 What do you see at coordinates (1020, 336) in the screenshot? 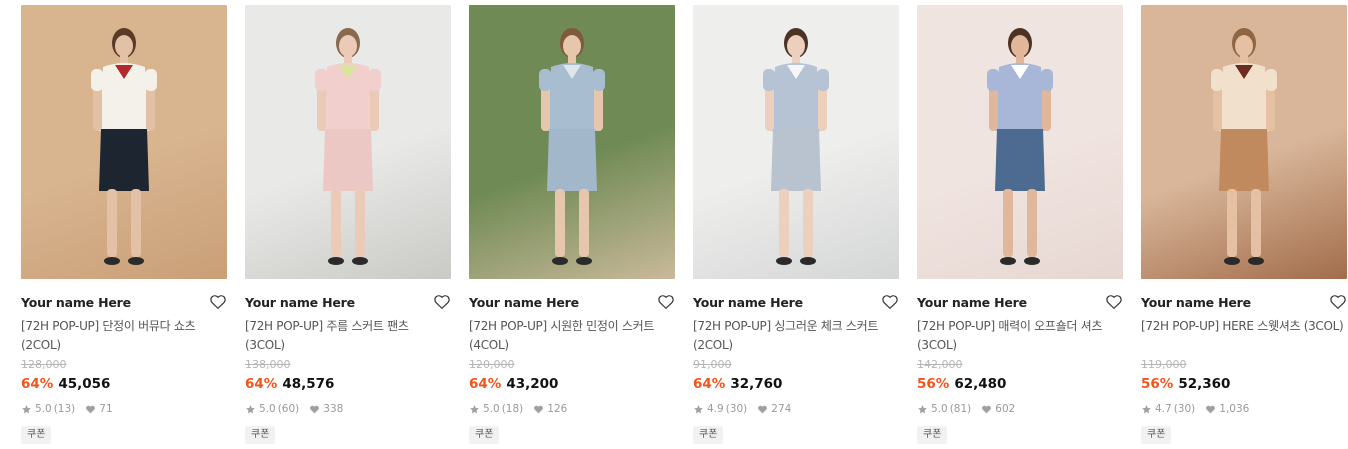
I see `product-title: [72H POP-UP] 매력이 오프숄더 셔츠 (3COL)` at bounding box center [1020, 336].